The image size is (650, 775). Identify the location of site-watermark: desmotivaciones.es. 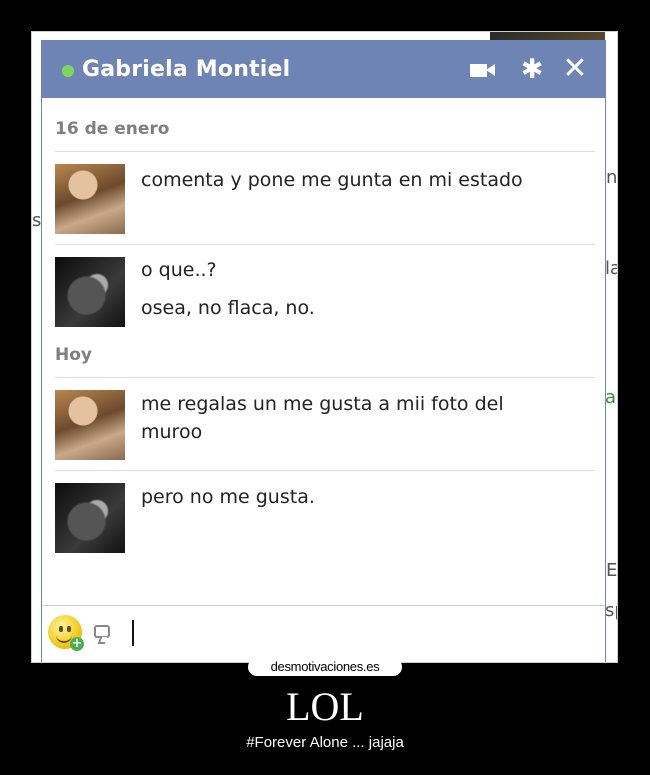
(325, 667).